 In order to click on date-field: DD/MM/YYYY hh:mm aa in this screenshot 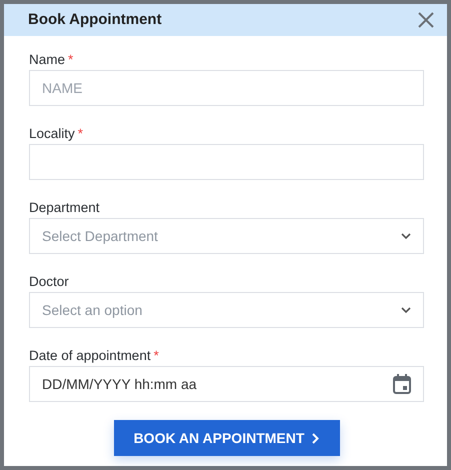, I will do `click(226, 384)`.